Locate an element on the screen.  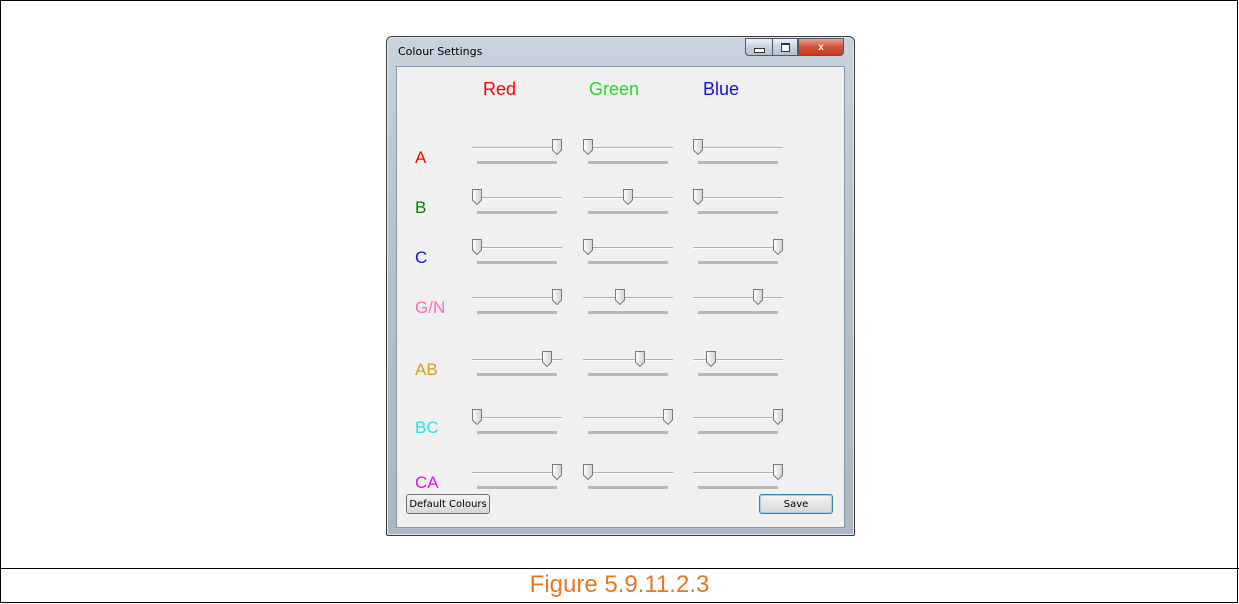
slider-g-n-green is located at coordinates (628, 302).